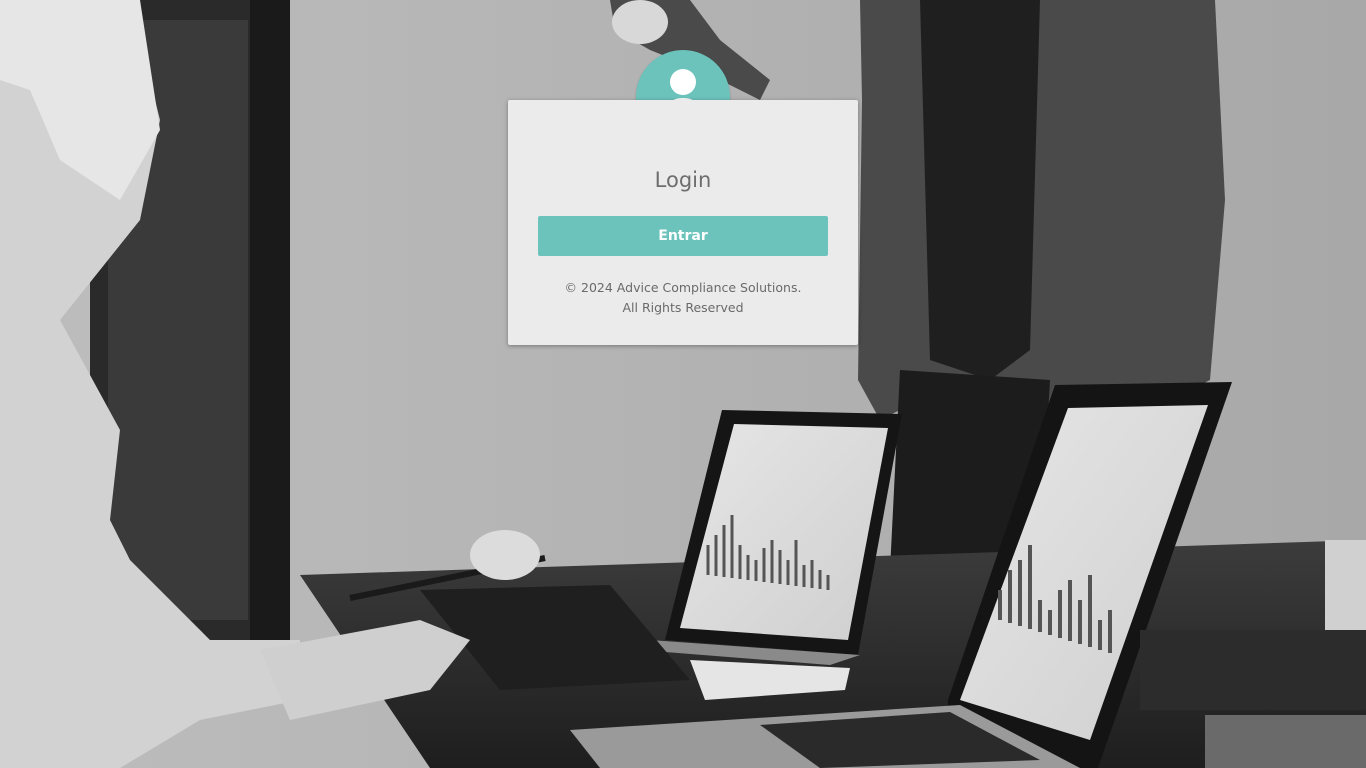 The height and width of the screenshot is (768, 1366). What do you see at coordinates (683, 180) in the screenshot?
I see `login-title: Login` at bounding box center [683, 180].